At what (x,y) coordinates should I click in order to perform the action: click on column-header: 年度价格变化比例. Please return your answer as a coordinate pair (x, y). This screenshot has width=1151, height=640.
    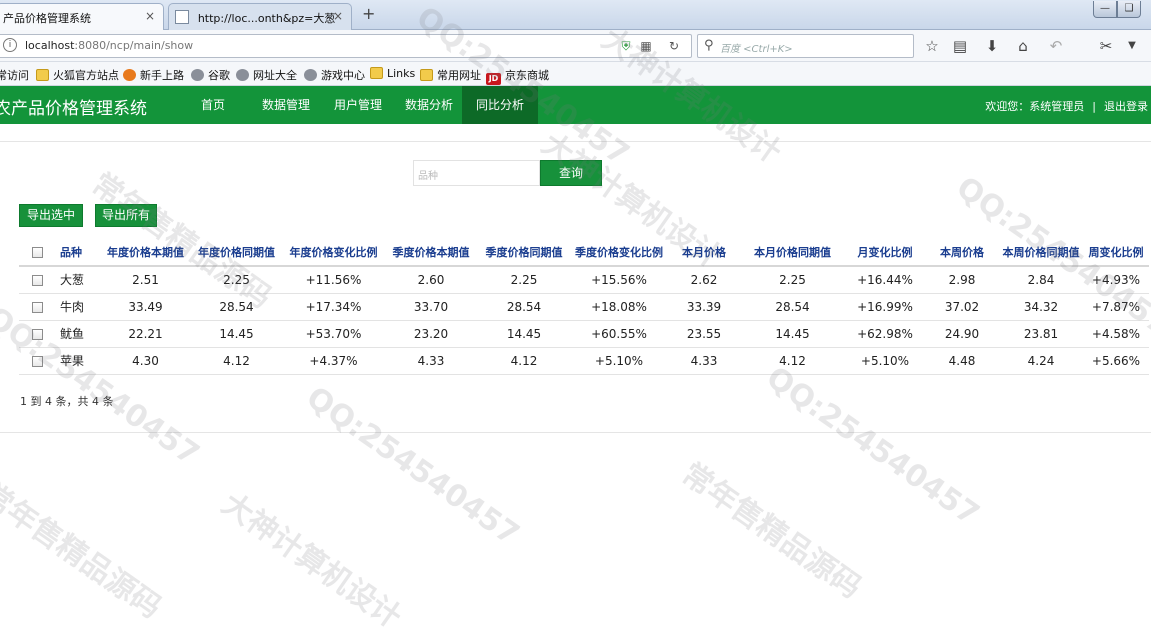
    Looking at the image, I should click on (333, 253).